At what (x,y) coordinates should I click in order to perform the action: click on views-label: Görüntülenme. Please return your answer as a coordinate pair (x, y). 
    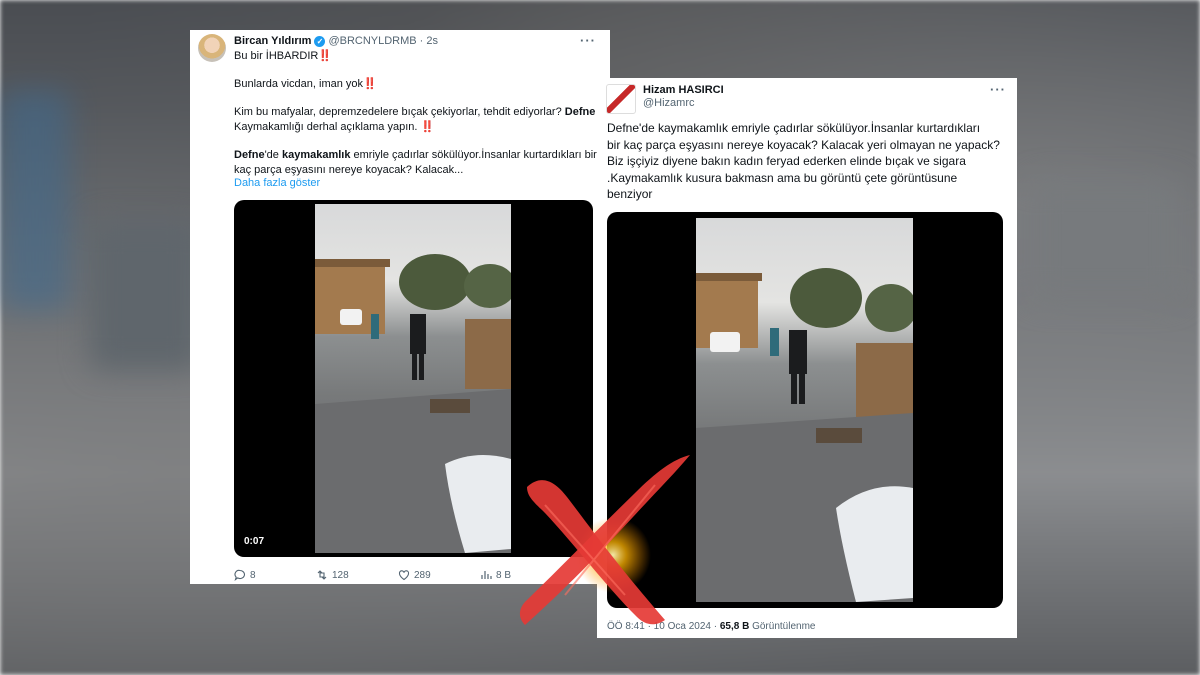
    Looking at the image, I should click on (784, 626).